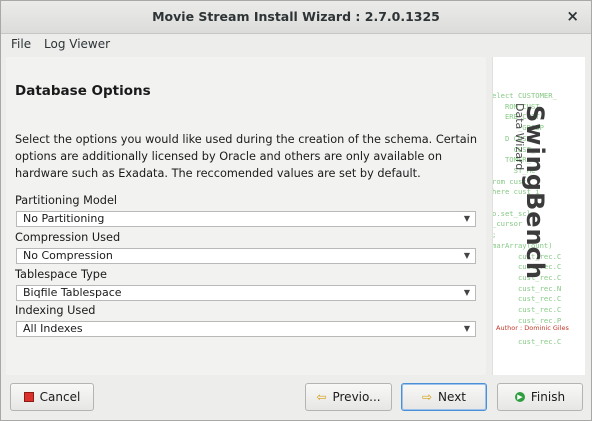 This screenshot has height=421, width=592. Describe the element at coordinates (519, 137) in the screenshot. I see `banner-subtitle: Data Wizard` at that location.